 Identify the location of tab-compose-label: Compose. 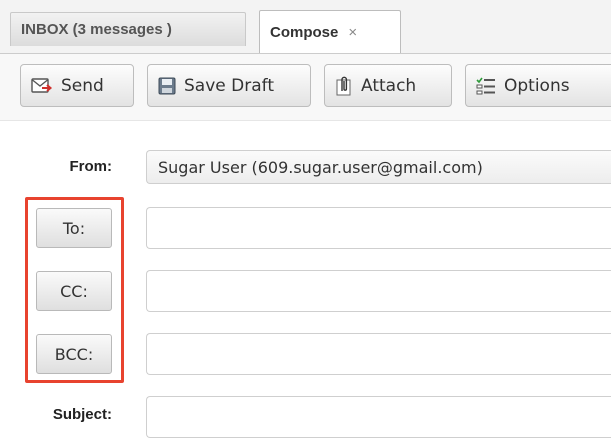
(304, 32).